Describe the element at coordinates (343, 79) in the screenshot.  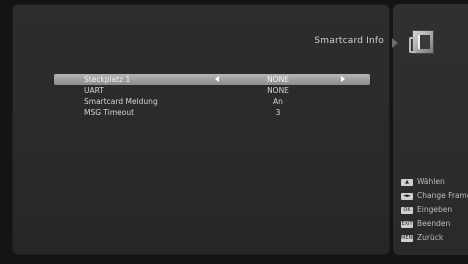
I see `arrow-right-icon` at that location.